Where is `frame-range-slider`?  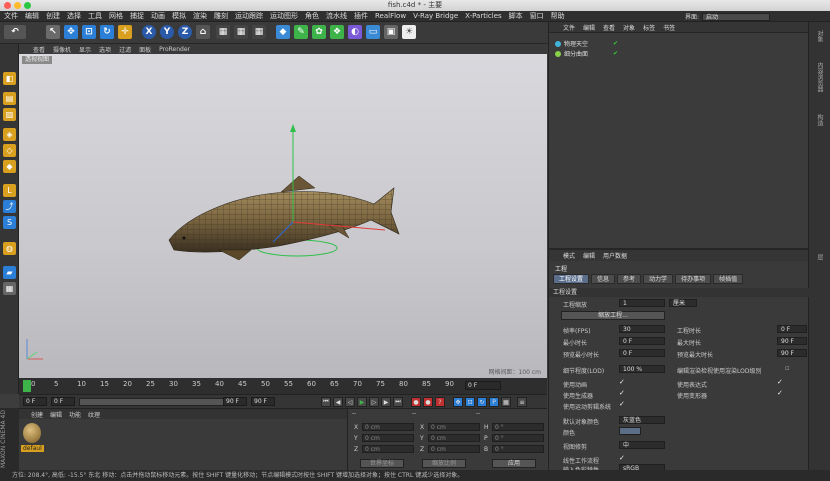 frame-range-slider is located at coordinates (159, 402).